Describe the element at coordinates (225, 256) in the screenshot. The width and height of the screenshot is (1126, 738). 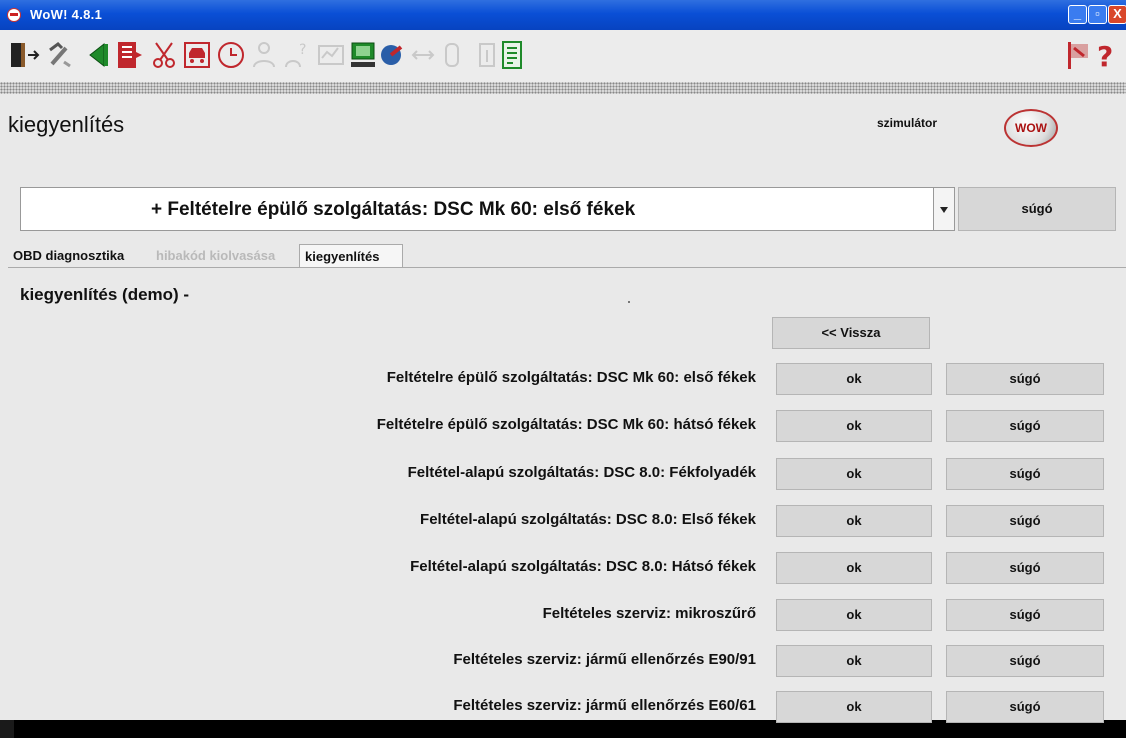
I see `tab-read-fault-codes: hibakód kiolvasása` at that location.